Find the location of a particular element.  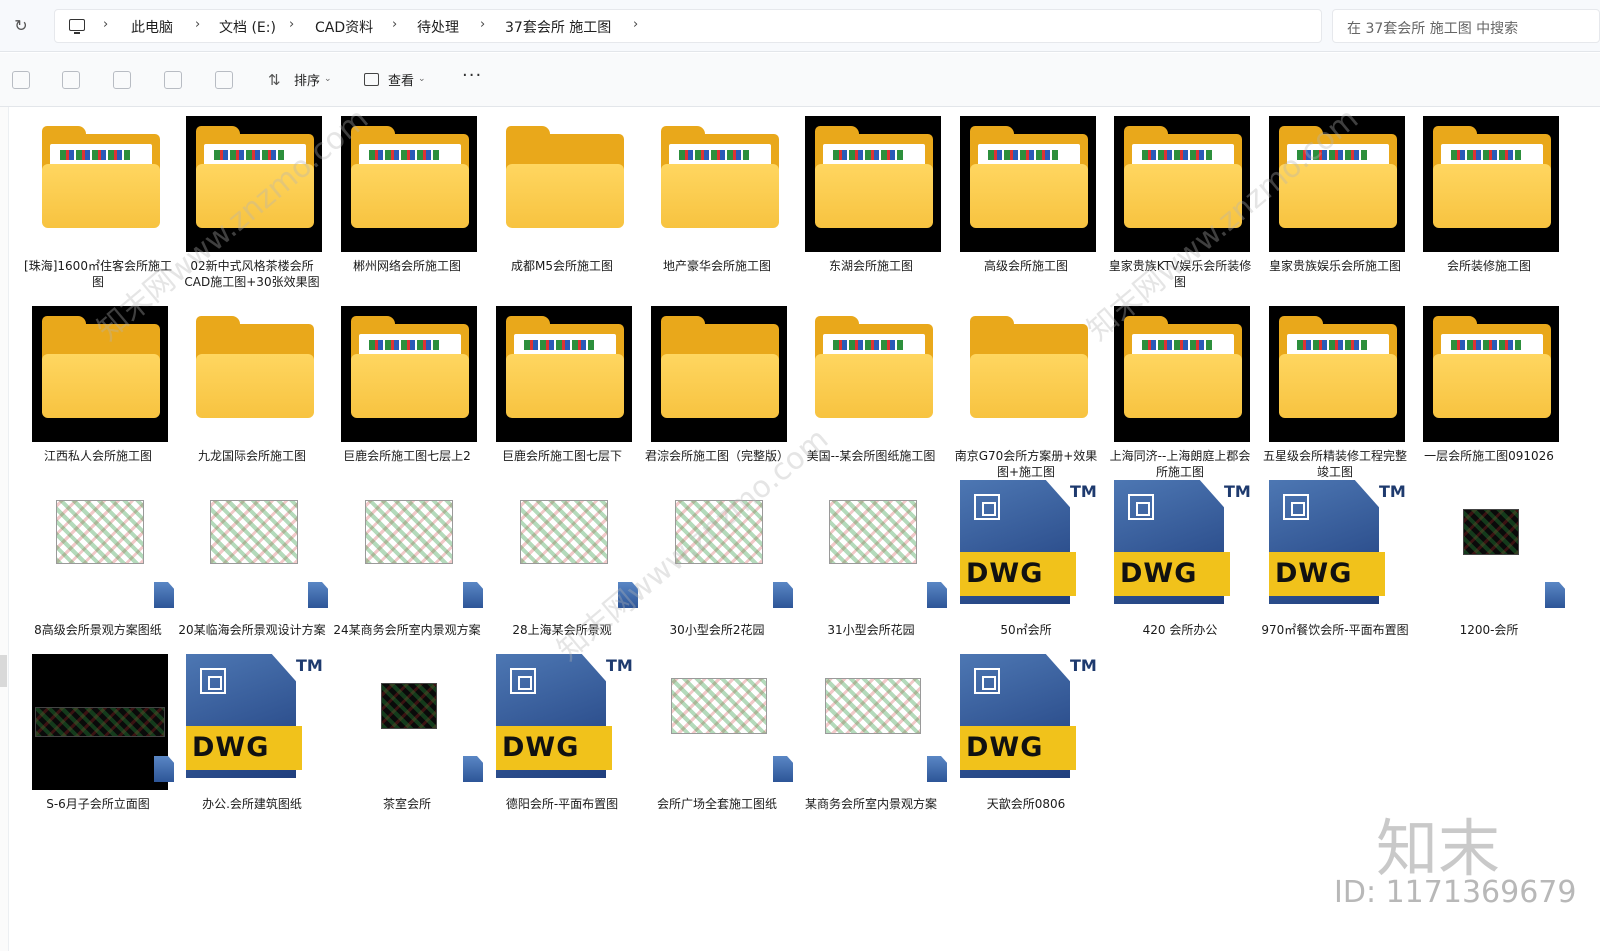

item-name: 1200-会所 is located at coordinates (1489, 630).